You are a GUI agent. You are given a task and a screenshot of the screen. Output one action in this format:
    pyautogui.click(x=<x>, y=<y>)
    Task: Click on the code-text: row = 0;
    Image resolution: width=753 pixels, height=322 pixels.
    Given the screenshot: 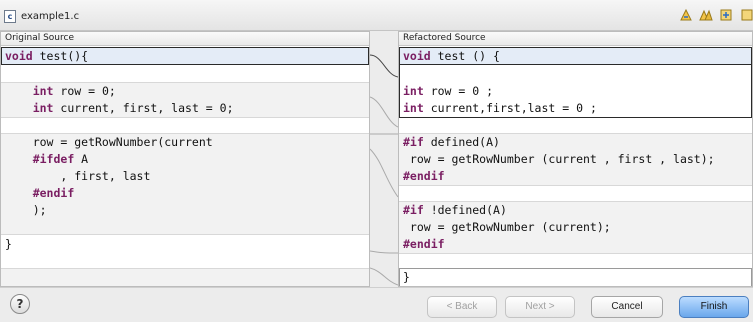 What is the action you would take?
    pyautogui.click(x=84, y=91)
    